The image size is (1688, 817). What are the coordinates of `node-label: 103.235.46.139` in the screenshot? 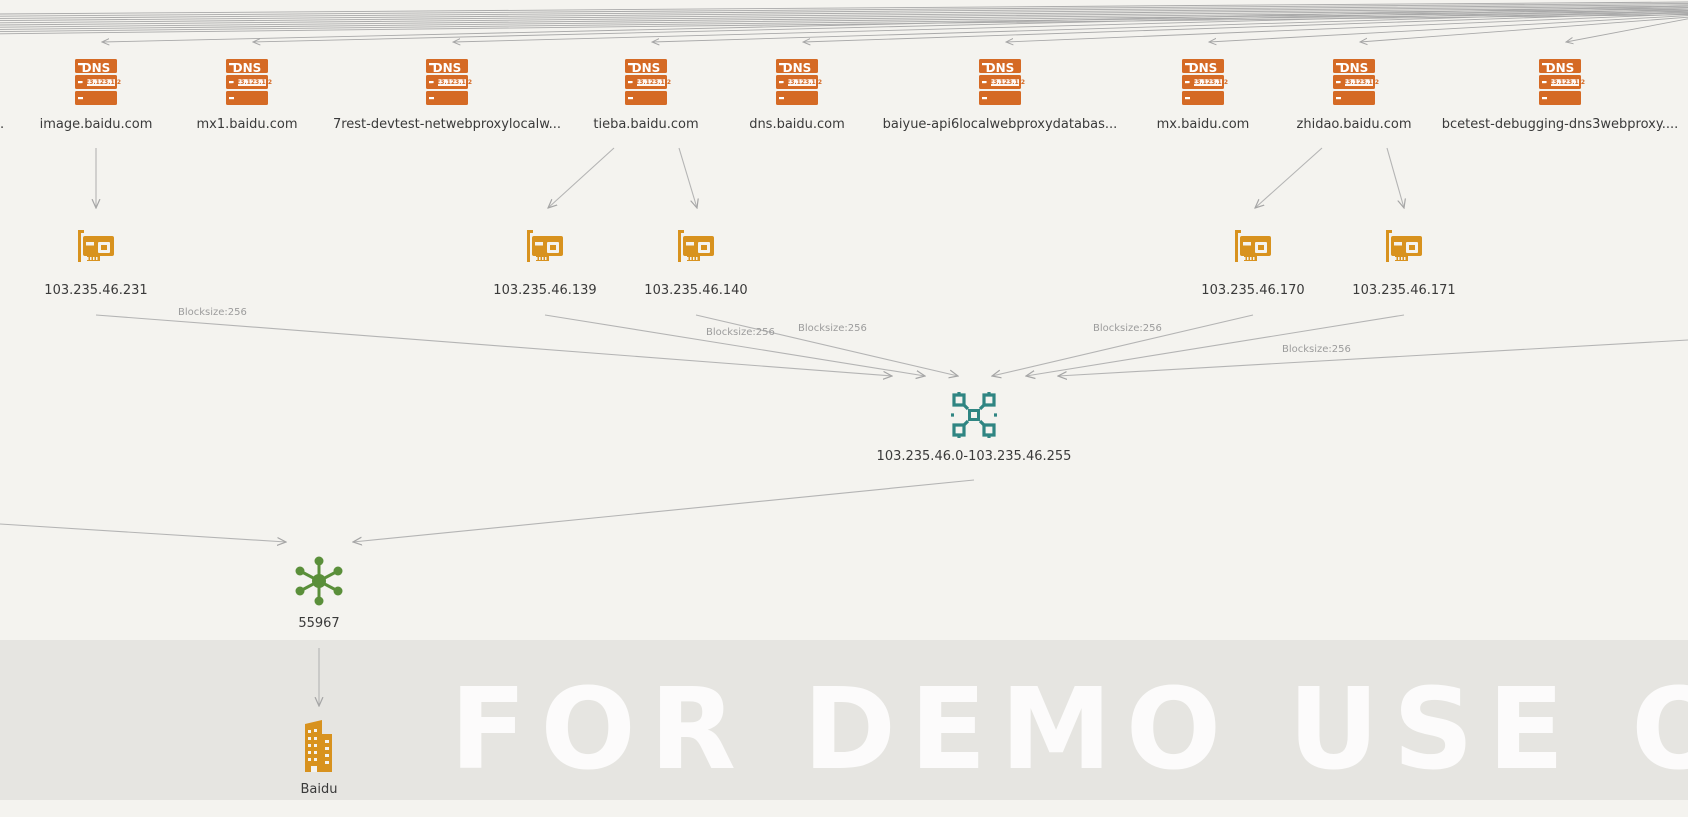 It's located at (544, 290).